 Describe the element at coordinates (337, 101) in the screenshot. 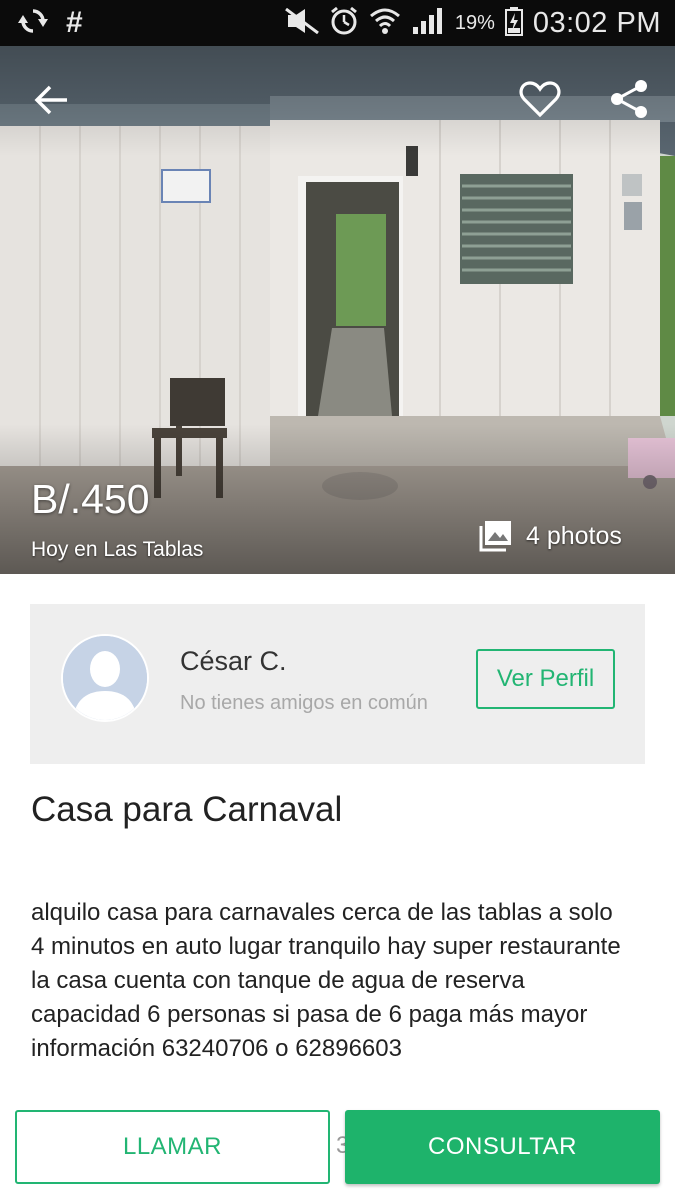

I see `top-gradient` at that location.